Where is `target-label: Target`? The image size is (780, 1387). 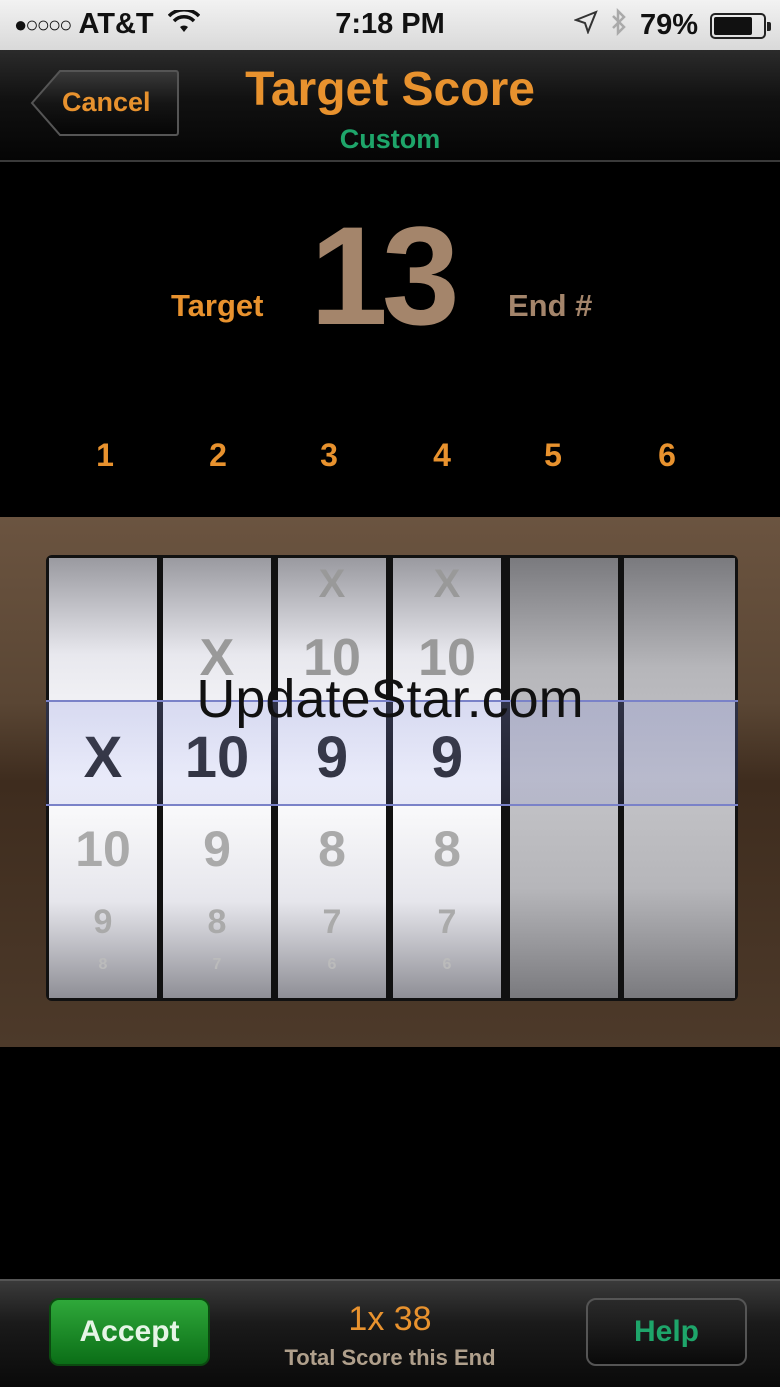
target-label: Target is located at coordinates (217, 305).